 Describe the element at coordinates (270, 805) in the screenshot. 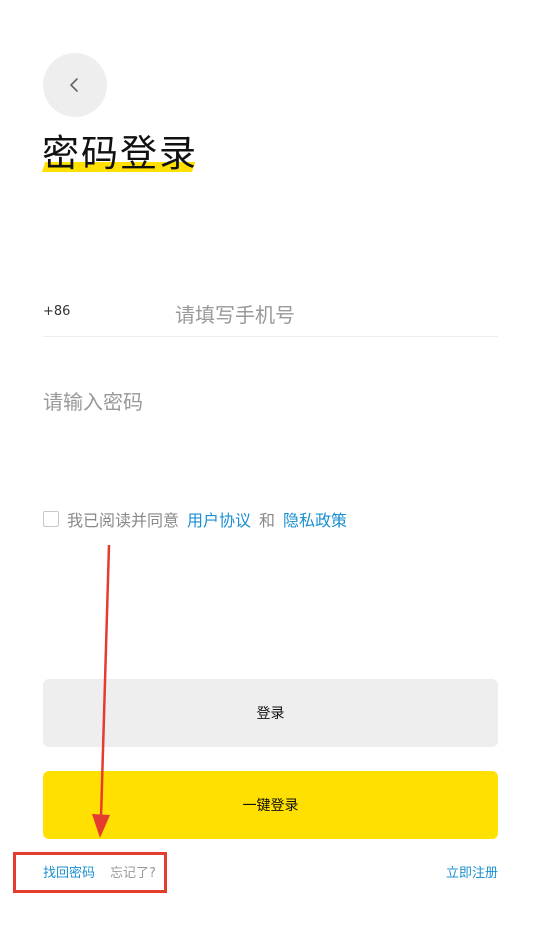

I see `quick-login-button: 一键登录` at that location.